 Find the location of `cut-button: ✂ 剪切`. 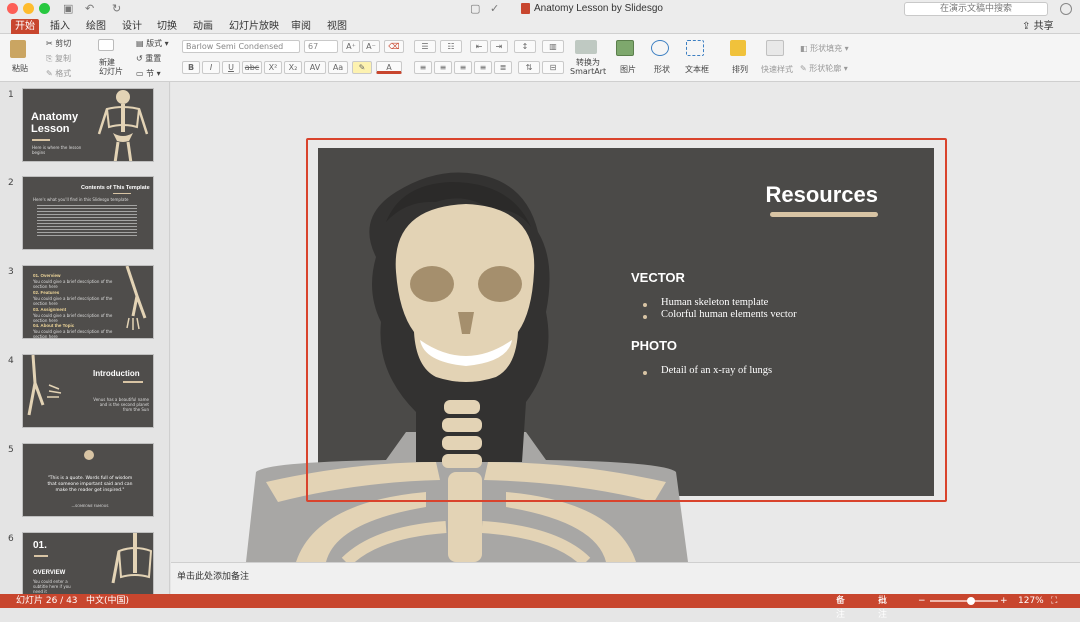

cut-button: ✂ 剪切 is located at coordinates (58, 43).